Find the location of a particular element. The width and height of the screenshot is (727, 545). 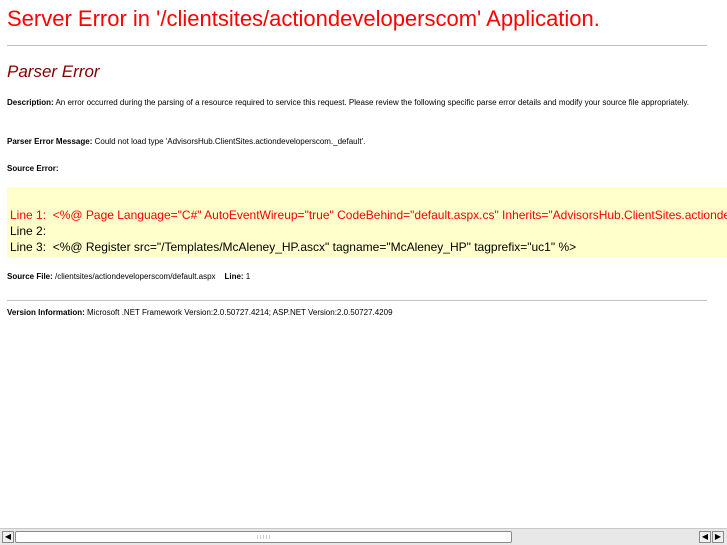

scroll-right-button: ▶ is located at coordinates (718, 537).